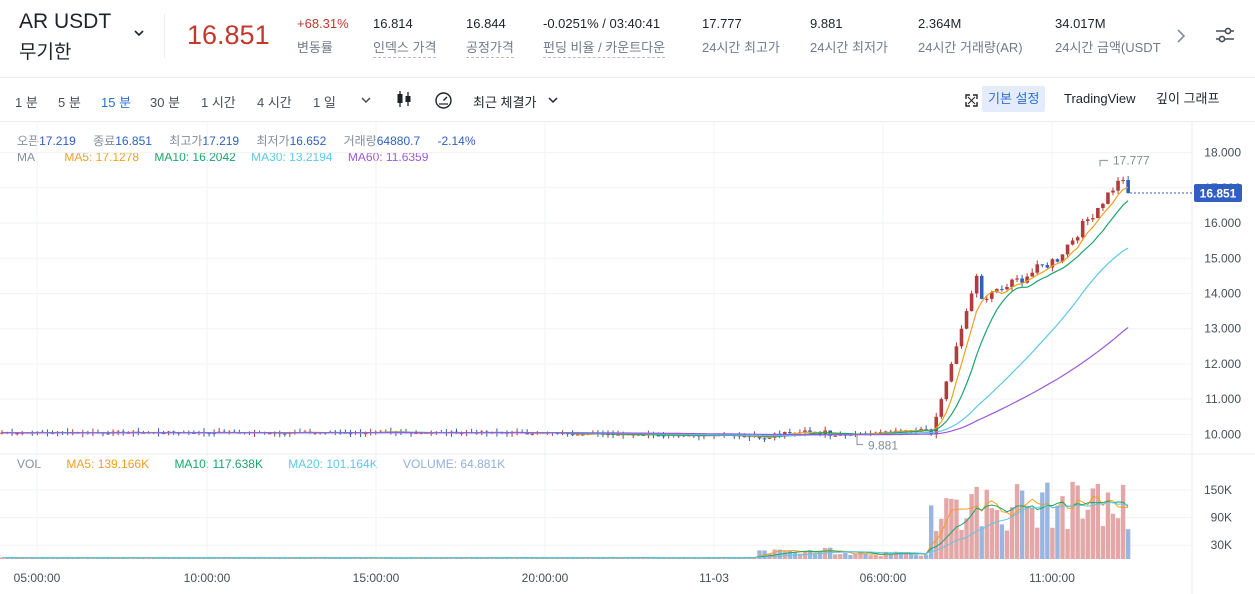 The image size is (1255, 594). What do you see at coordinates (604, 47) in the screenshot?
I see `stat-label: 펀딩 비율 / 카운트다운` at bounding box center [604, 47].